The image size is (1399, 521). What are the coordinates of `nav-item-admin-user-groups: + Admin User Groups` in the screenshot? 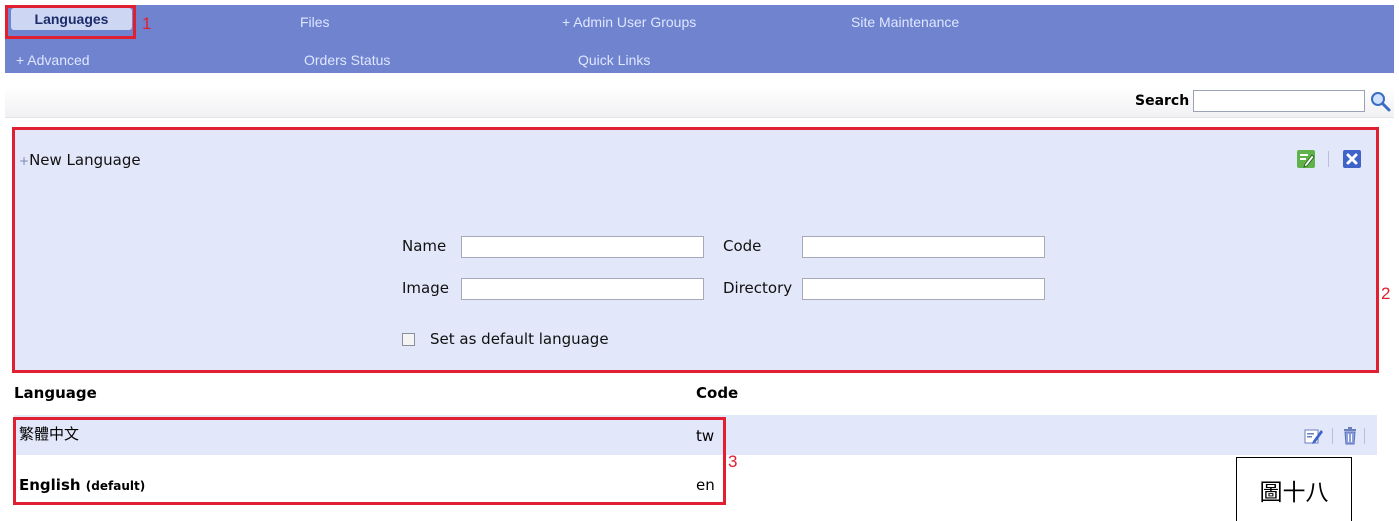 It's located at (629, 22).